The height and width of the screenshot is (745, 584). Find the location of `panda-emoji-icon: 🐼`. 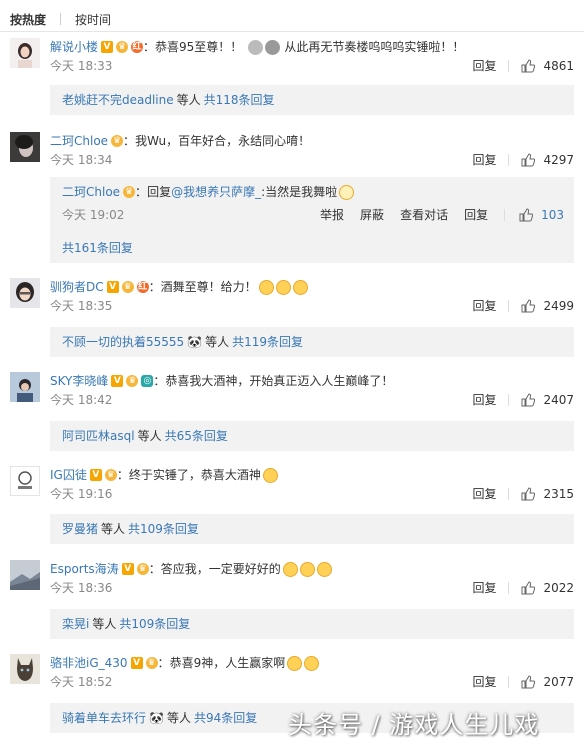

panda-emoji-icon: 🐼 is located at coordinates (195, 342).